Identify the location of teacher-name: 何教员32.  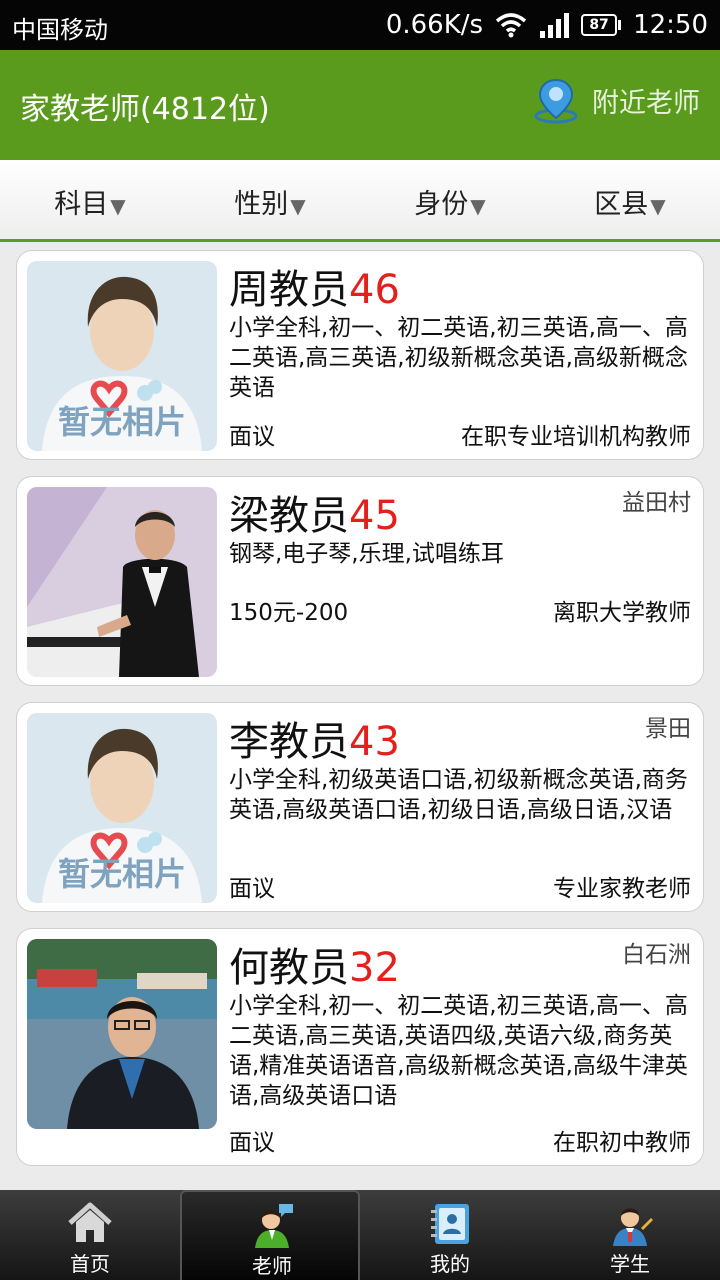
(314, 964).